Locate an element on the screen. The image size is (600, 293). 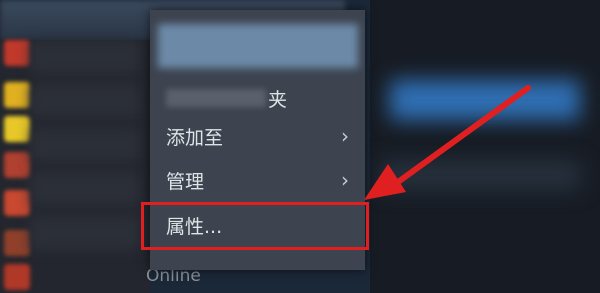
annotation-arrow-icon is located at coordinates (447, 142).